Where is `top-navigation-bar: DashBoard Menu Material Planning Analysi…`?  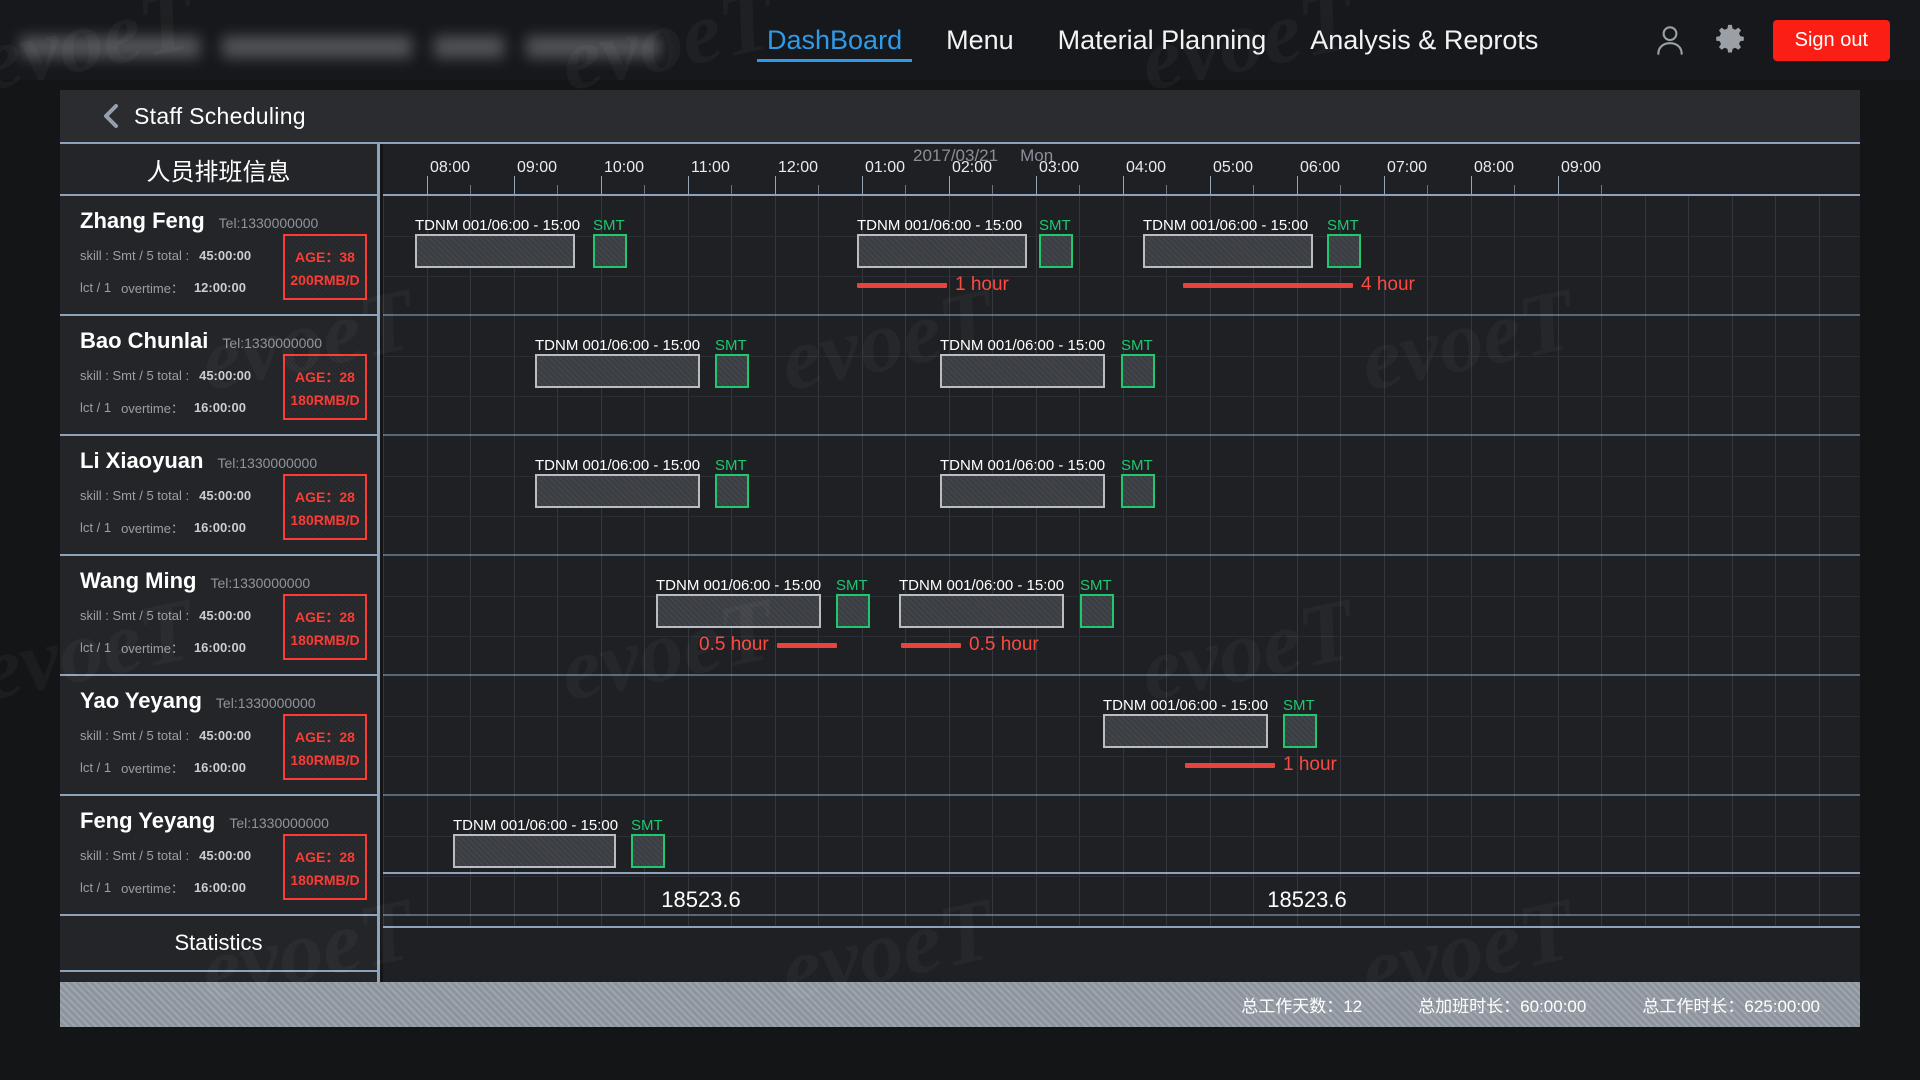
top-navigation-bar: DashBoard Menu Material Planning Analysi… is located at coordinates (960, 40).